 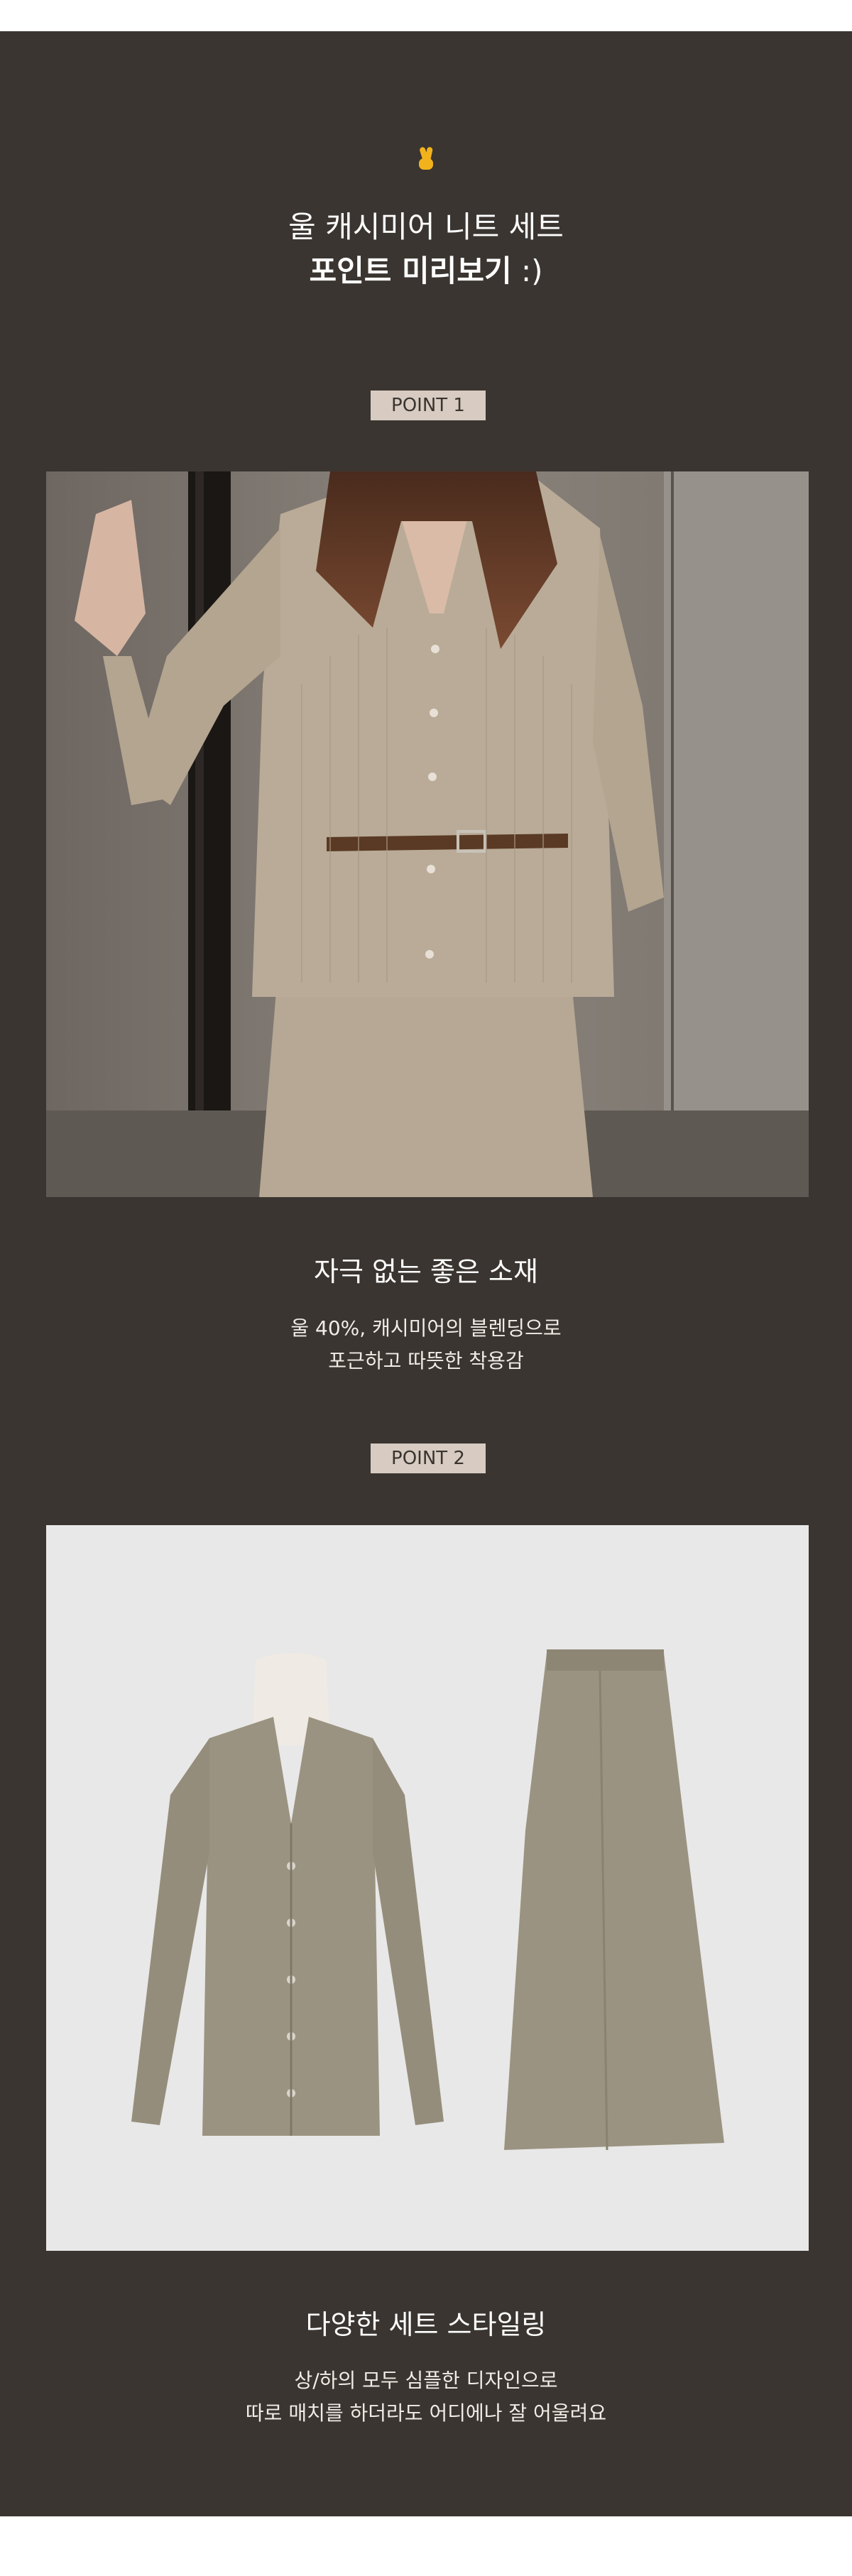 I want to click on point-1-desc-line1: 울 40%, 캐시미어의 블렌딩으로, so click(x=426, y=1328).